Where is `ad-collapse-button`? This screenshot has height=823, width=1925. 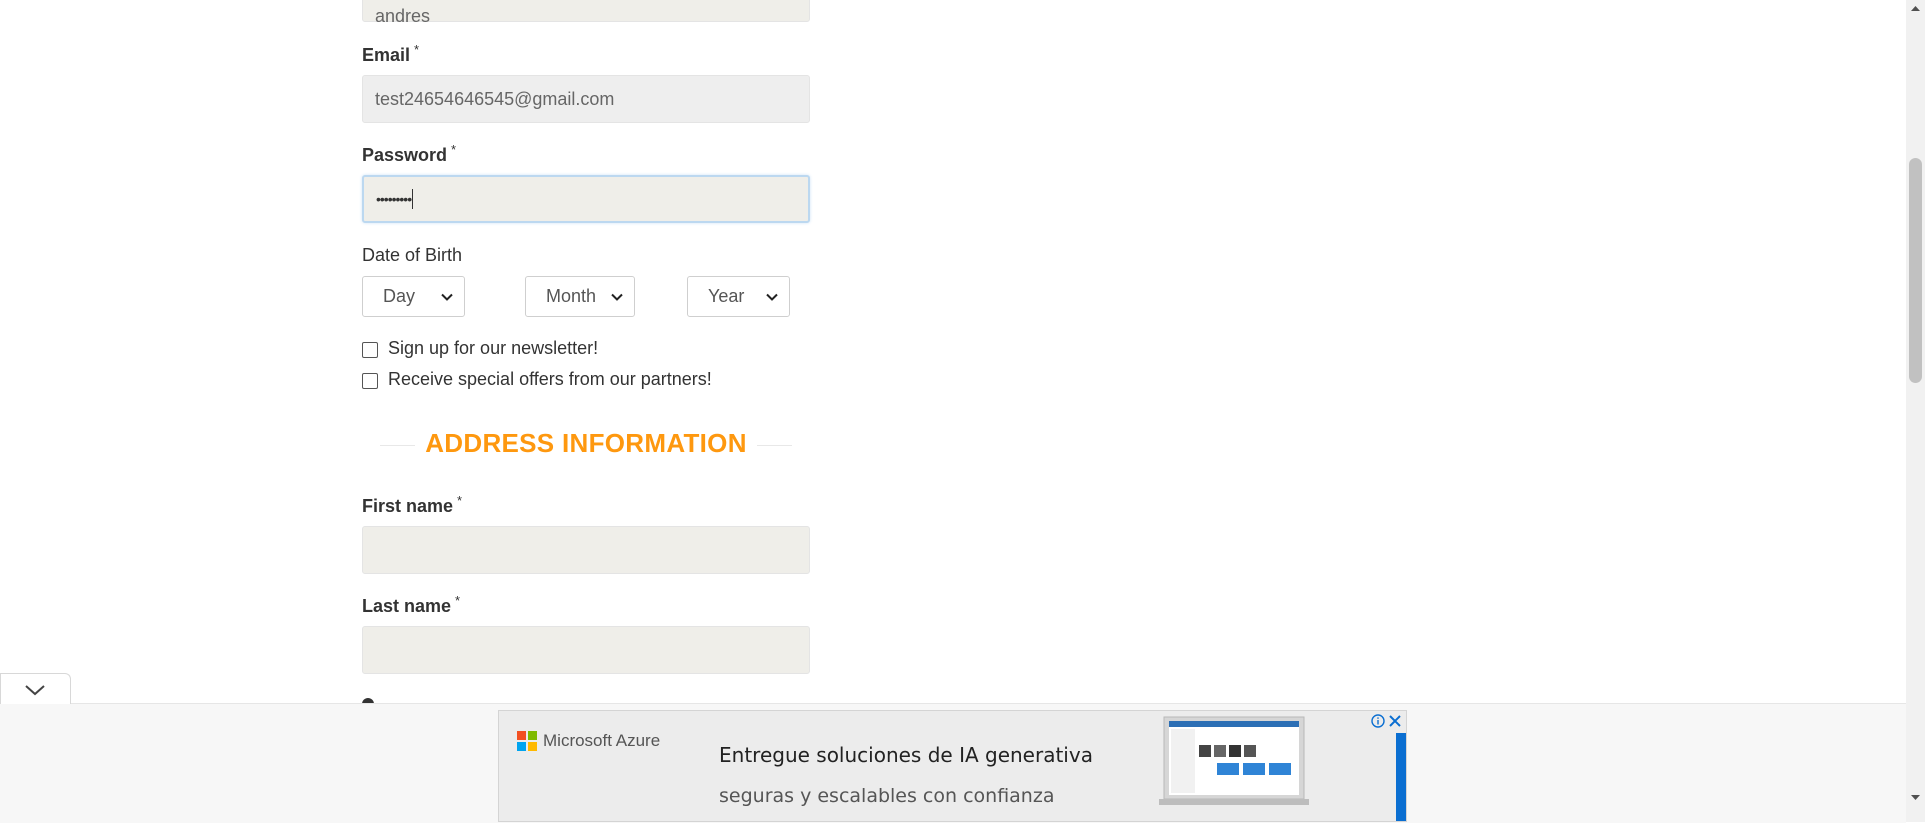
ad-collapse-button is located at coordinates (35, 688).